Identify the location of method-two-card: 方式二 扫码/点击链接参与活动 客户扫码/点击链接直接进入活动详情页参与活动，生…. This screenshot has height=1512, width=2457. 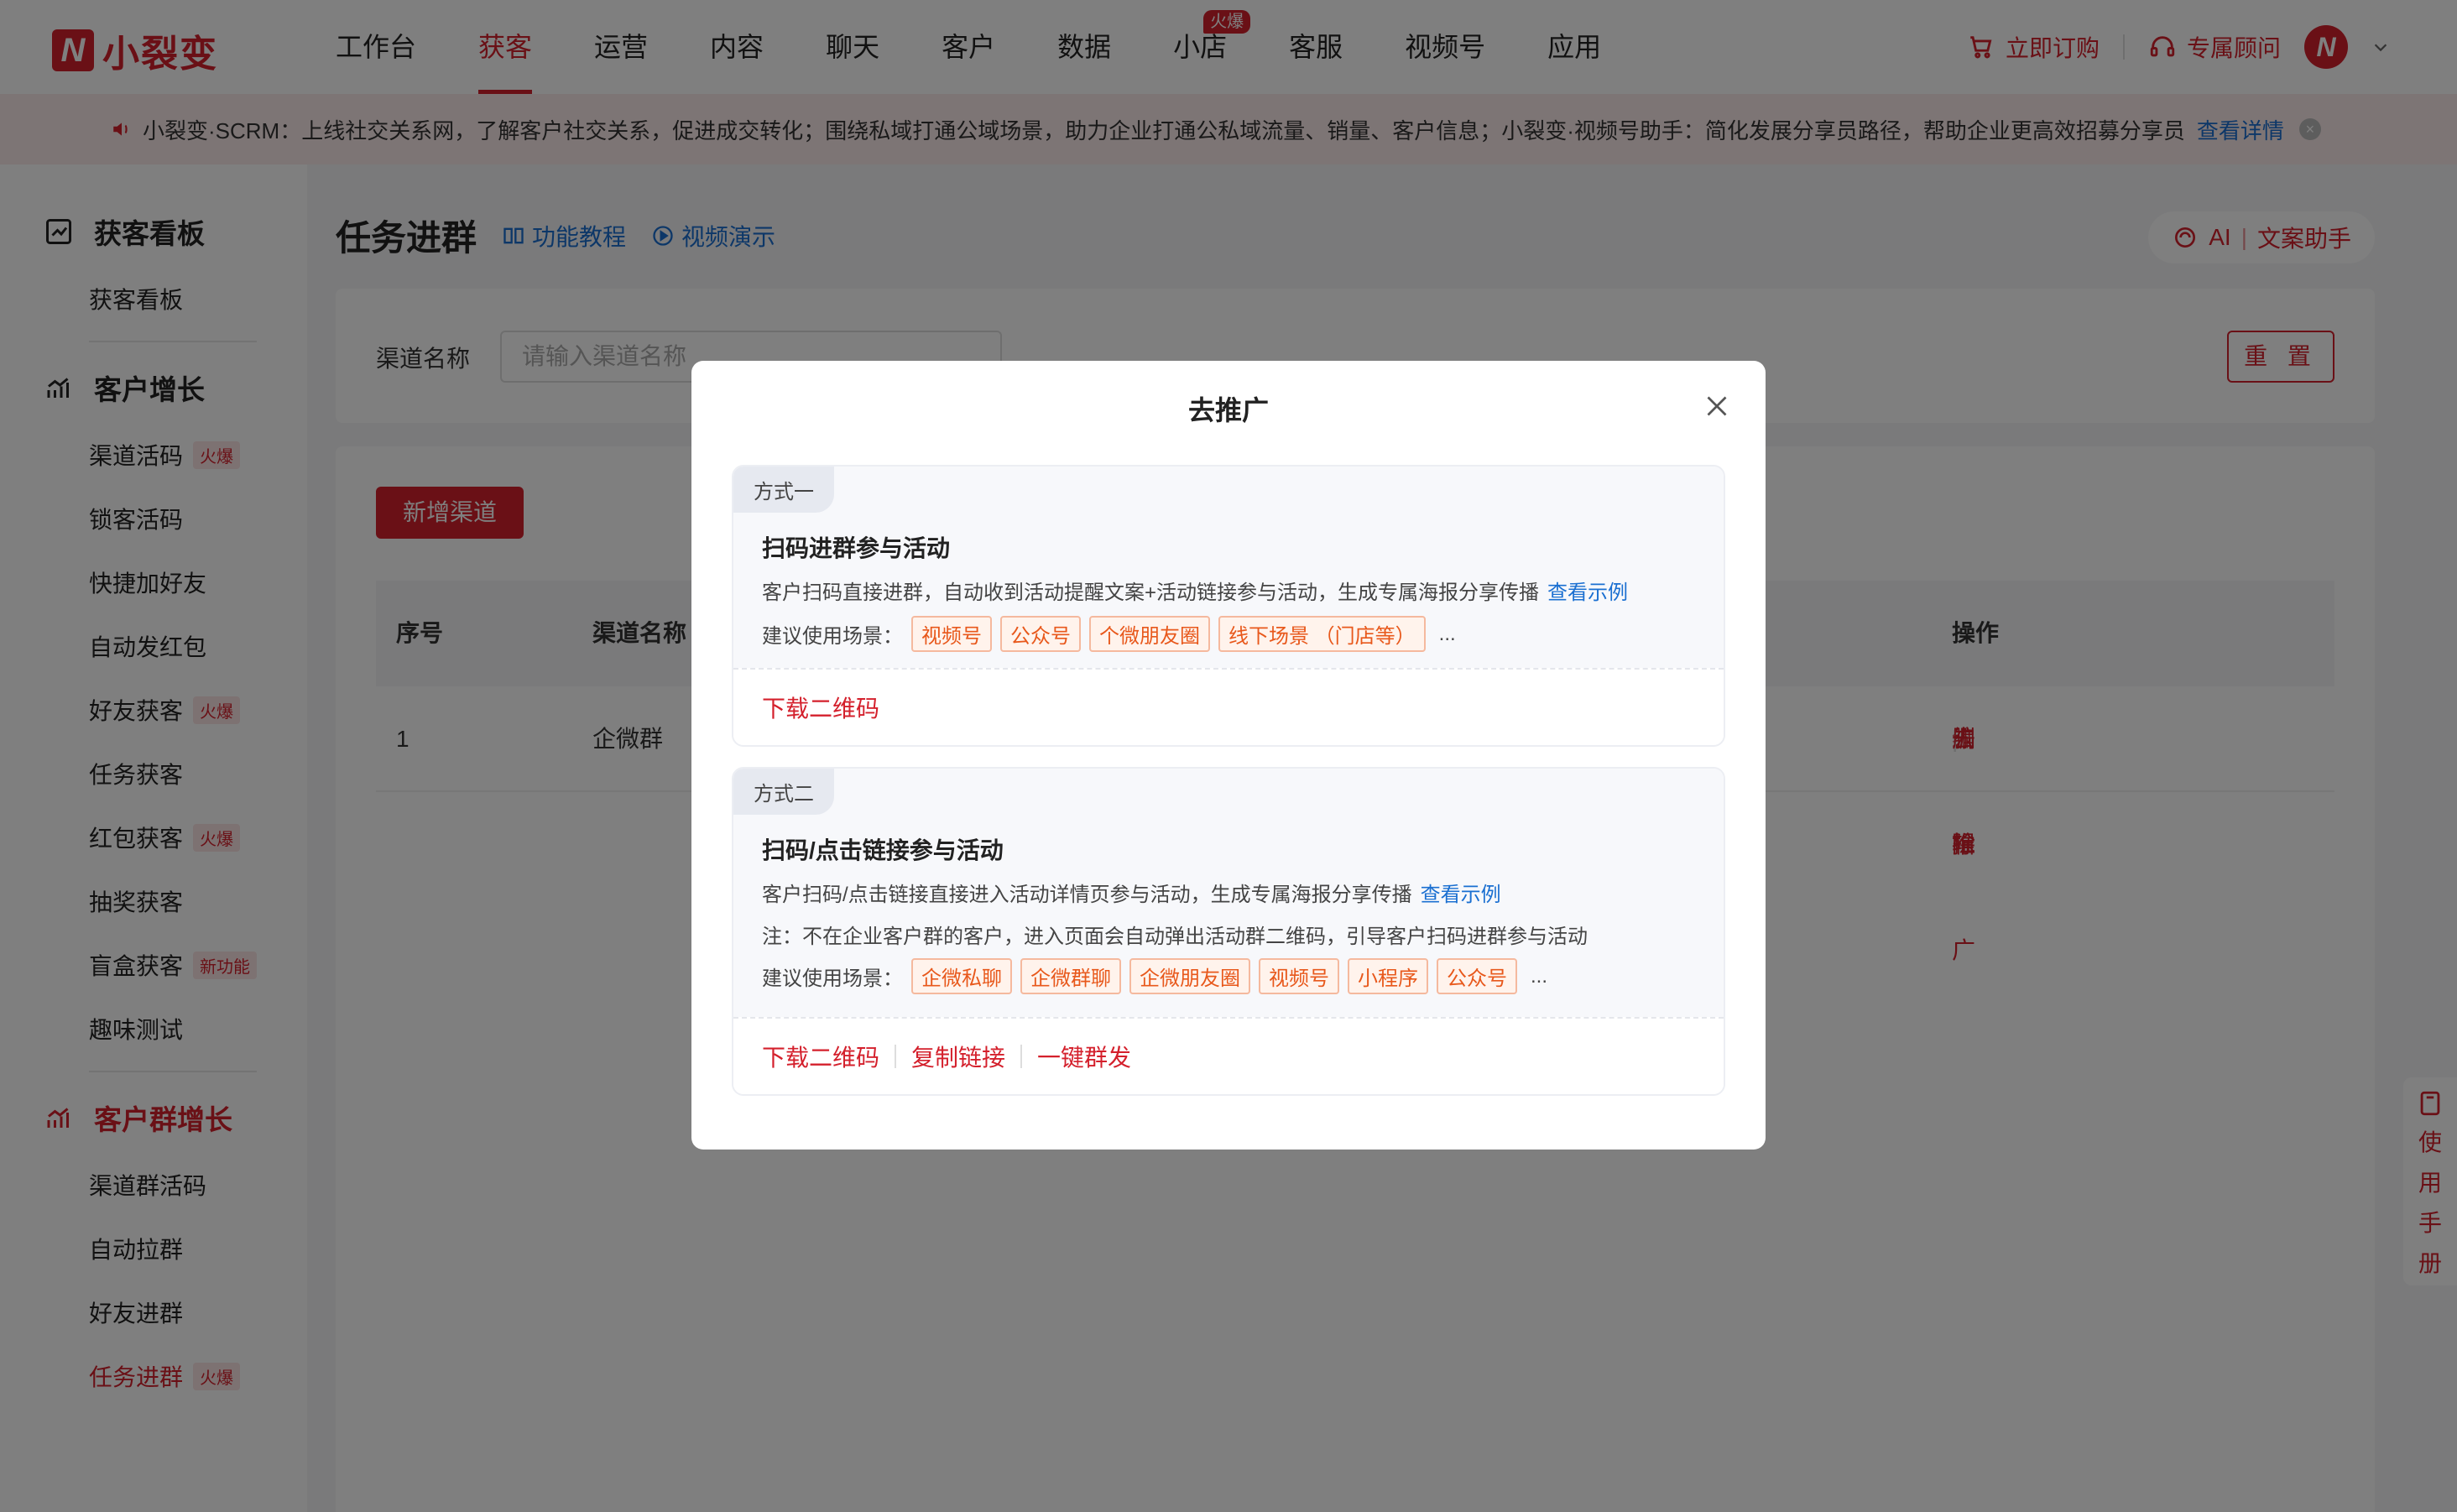
(1228, 932).